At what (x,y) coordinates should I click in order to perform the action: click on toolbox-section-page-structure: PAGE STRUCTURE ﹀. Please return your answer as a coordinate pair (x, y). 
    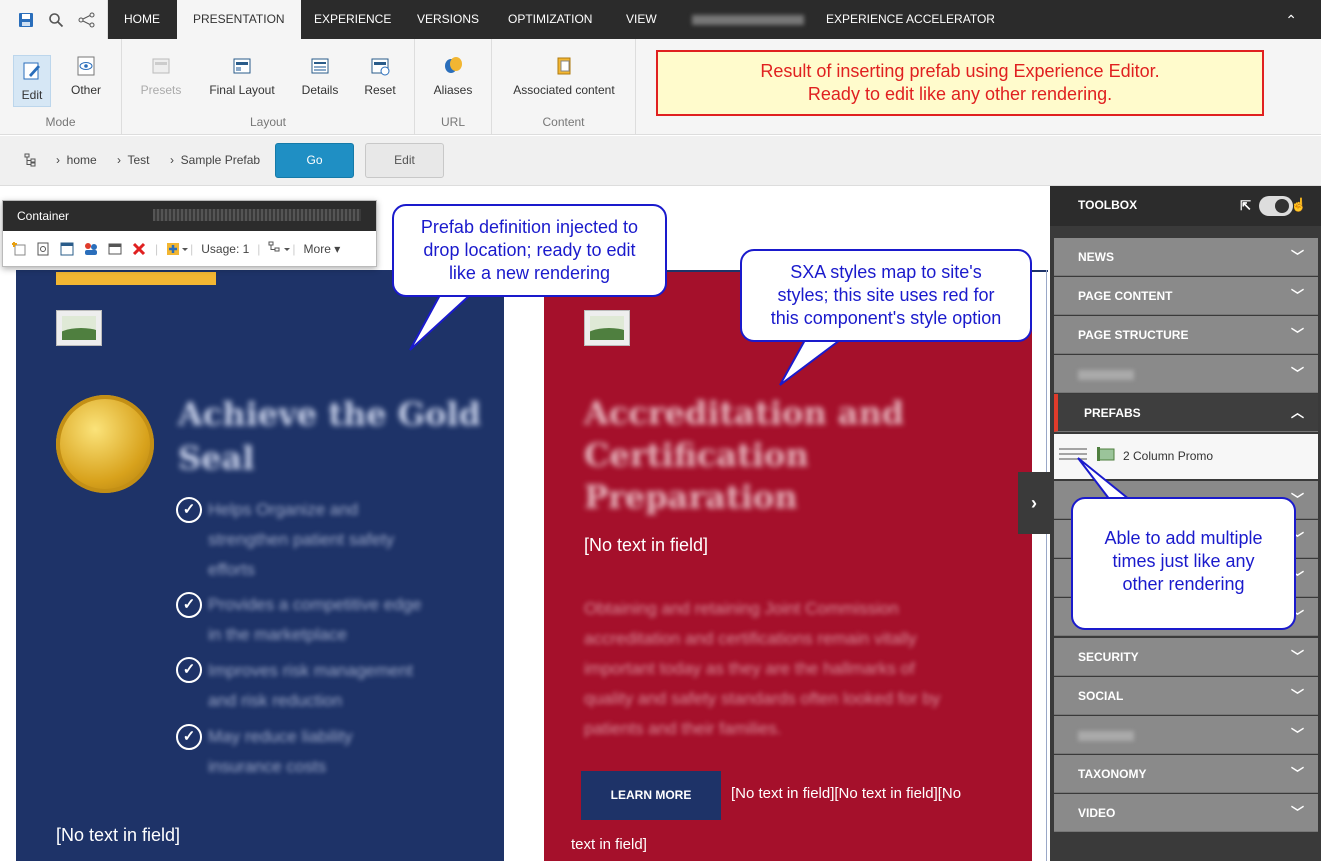
    Looking at the image, I should click on (1186, 335).